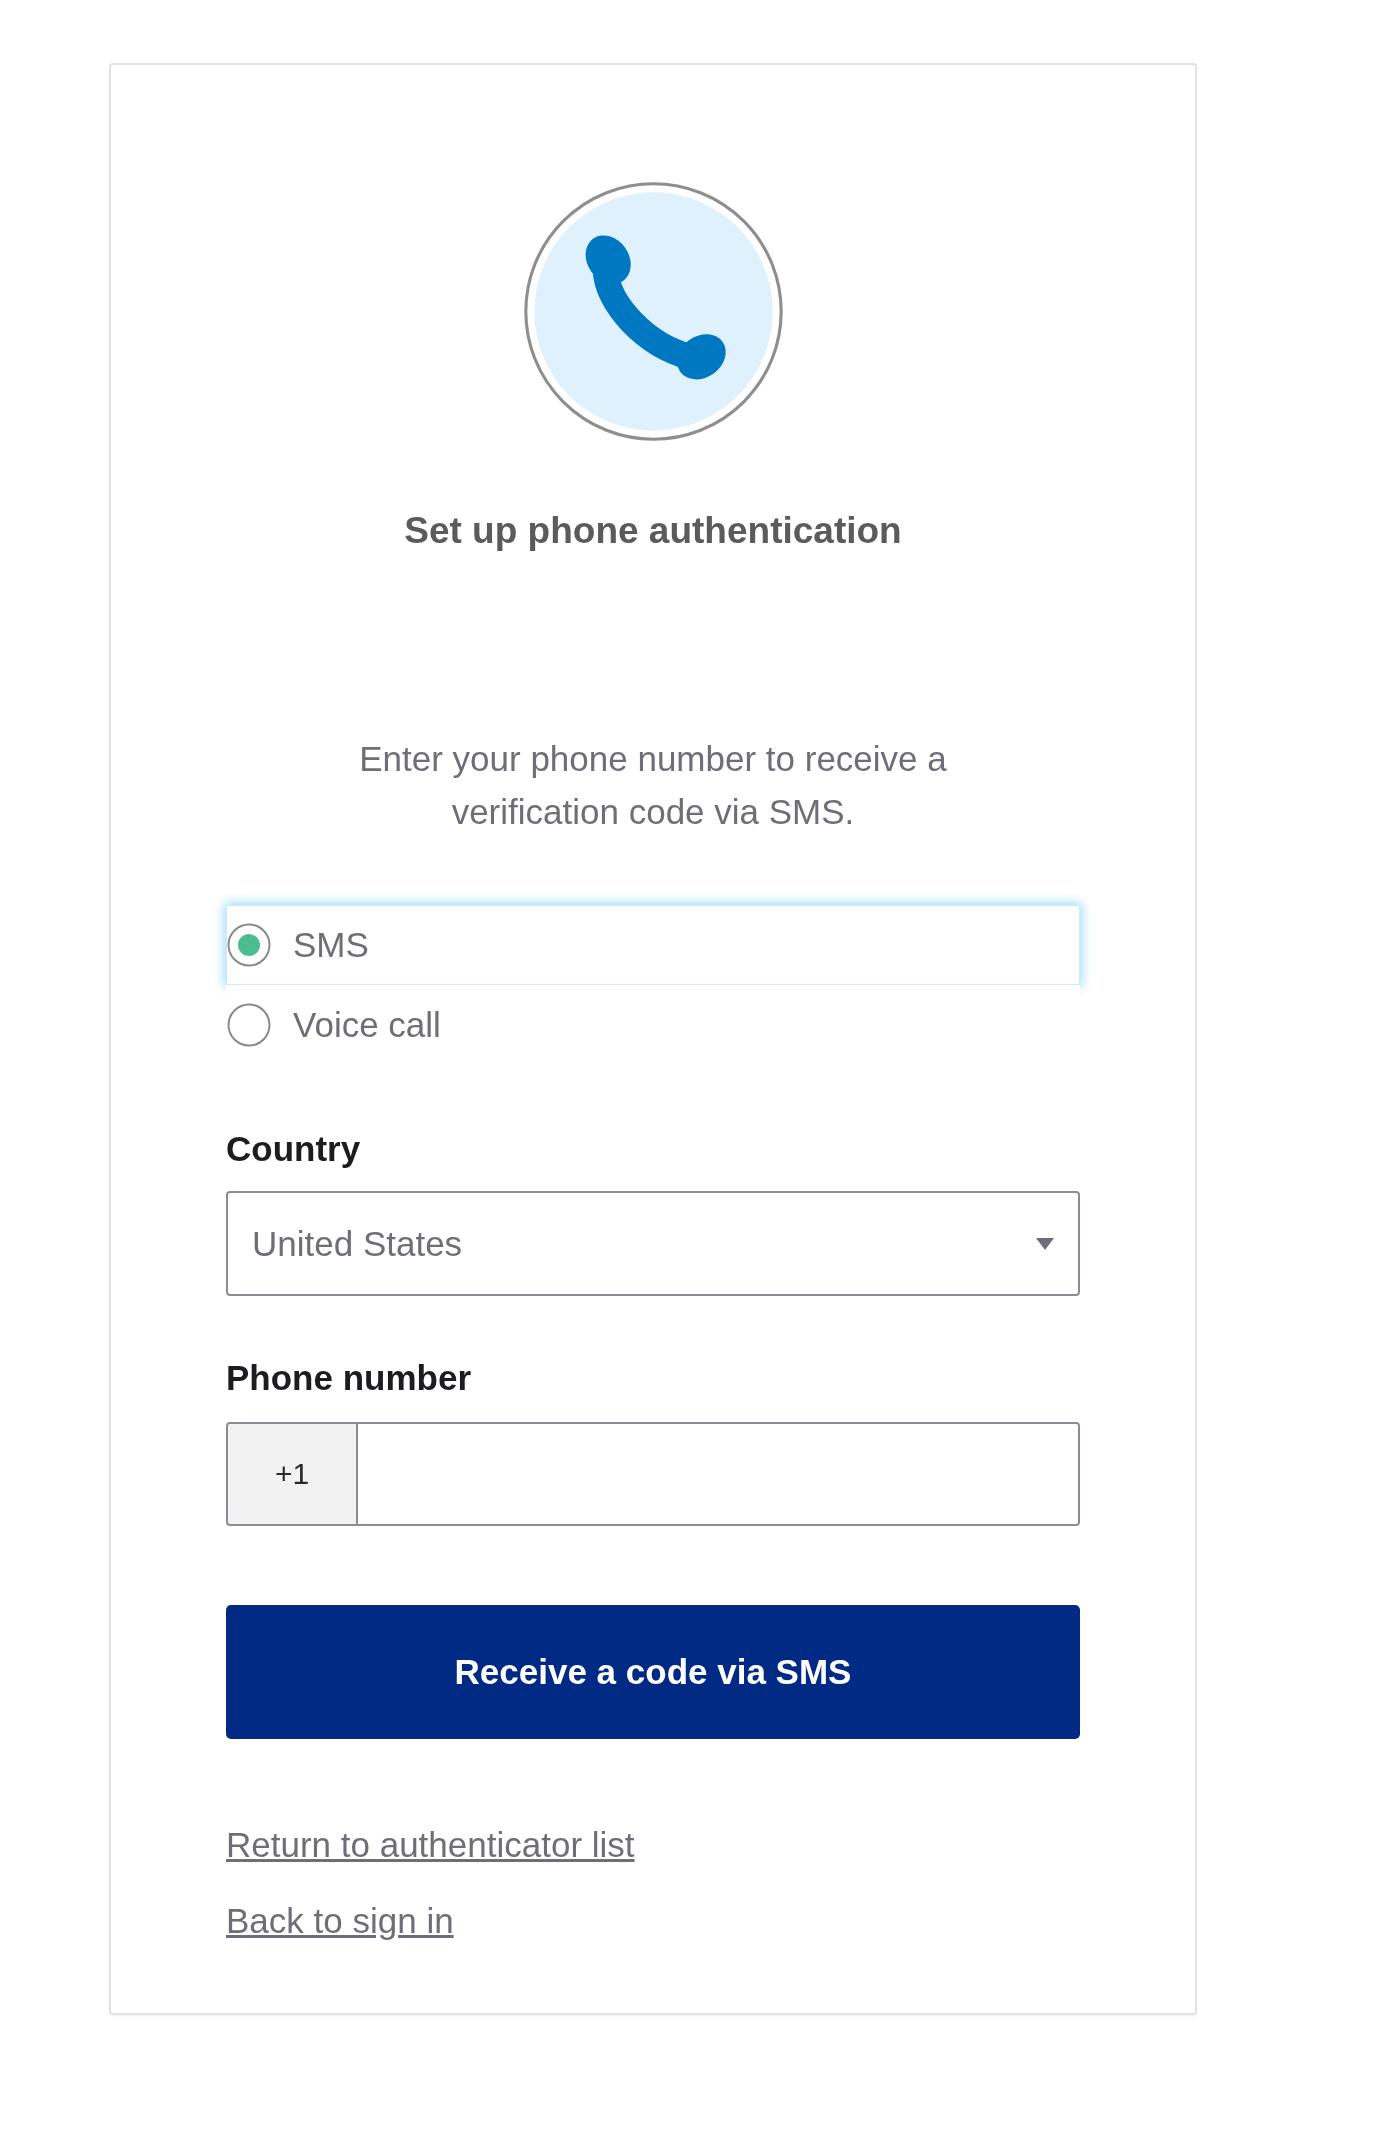 The width and height of the screenshot is (1388, 2145). What do you see at coordinates (340, 1921) in the screenshot?
I see `text-link: Back to sign in` at bounding box center [340, 1921].